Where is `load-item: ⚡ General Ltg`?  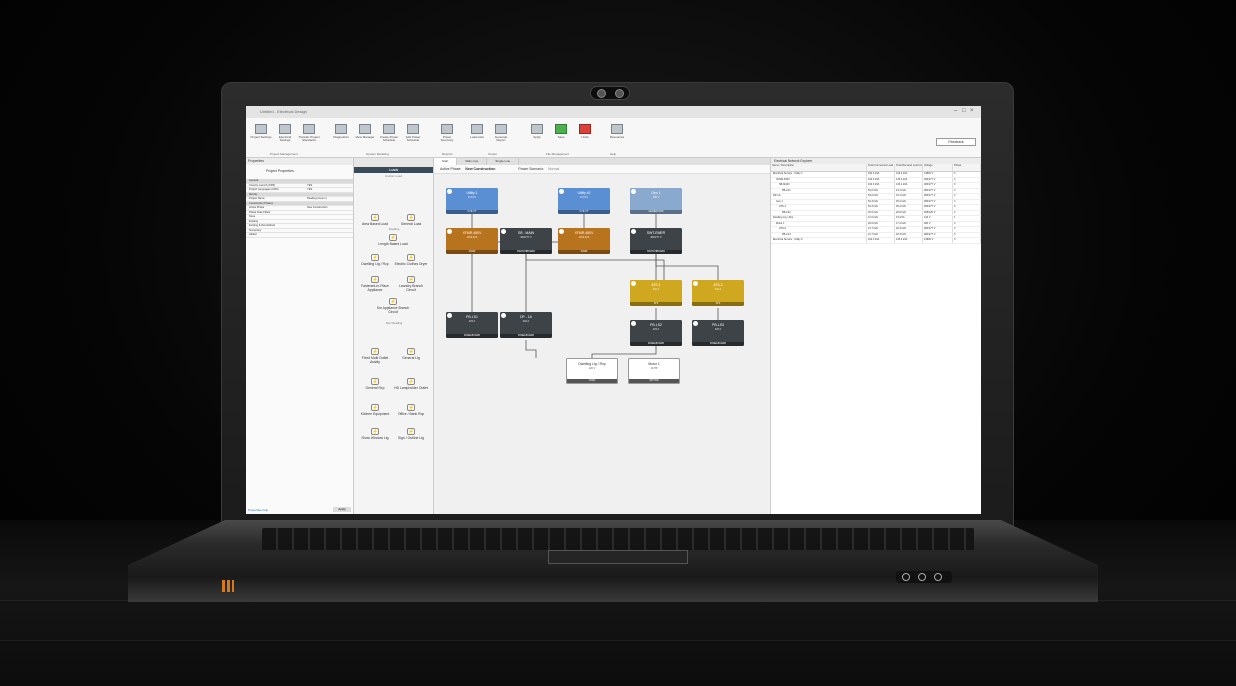
load-item: ⚡ General Ltg is located at coordinates (411, 354).